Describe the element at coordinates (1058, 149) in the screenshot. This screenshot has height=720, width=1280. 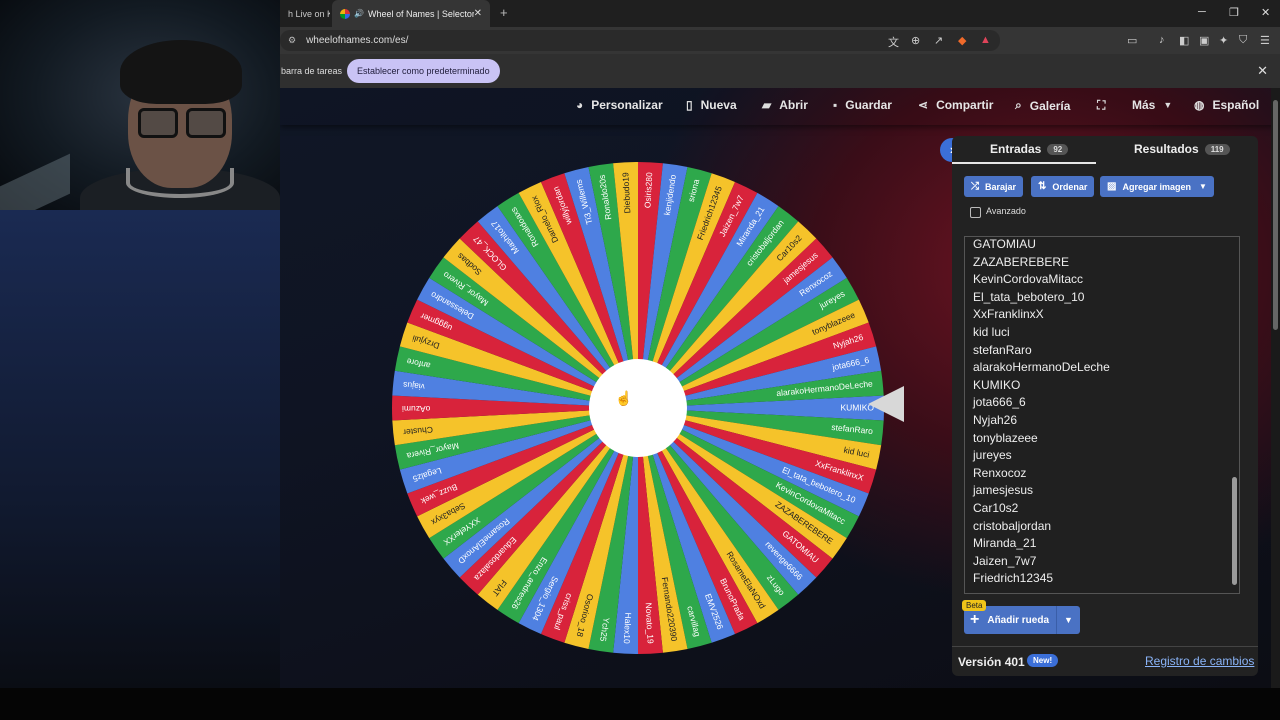
I see `count-badge: 92` at that location.